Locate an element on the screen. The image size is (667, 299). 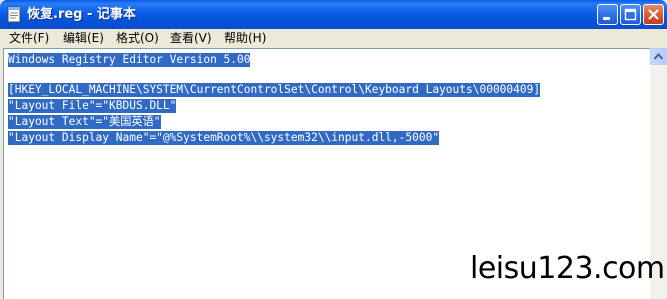
editor-line-4: "Layout File"="KBDUS.DLL" is located at coordinates (92, 106).